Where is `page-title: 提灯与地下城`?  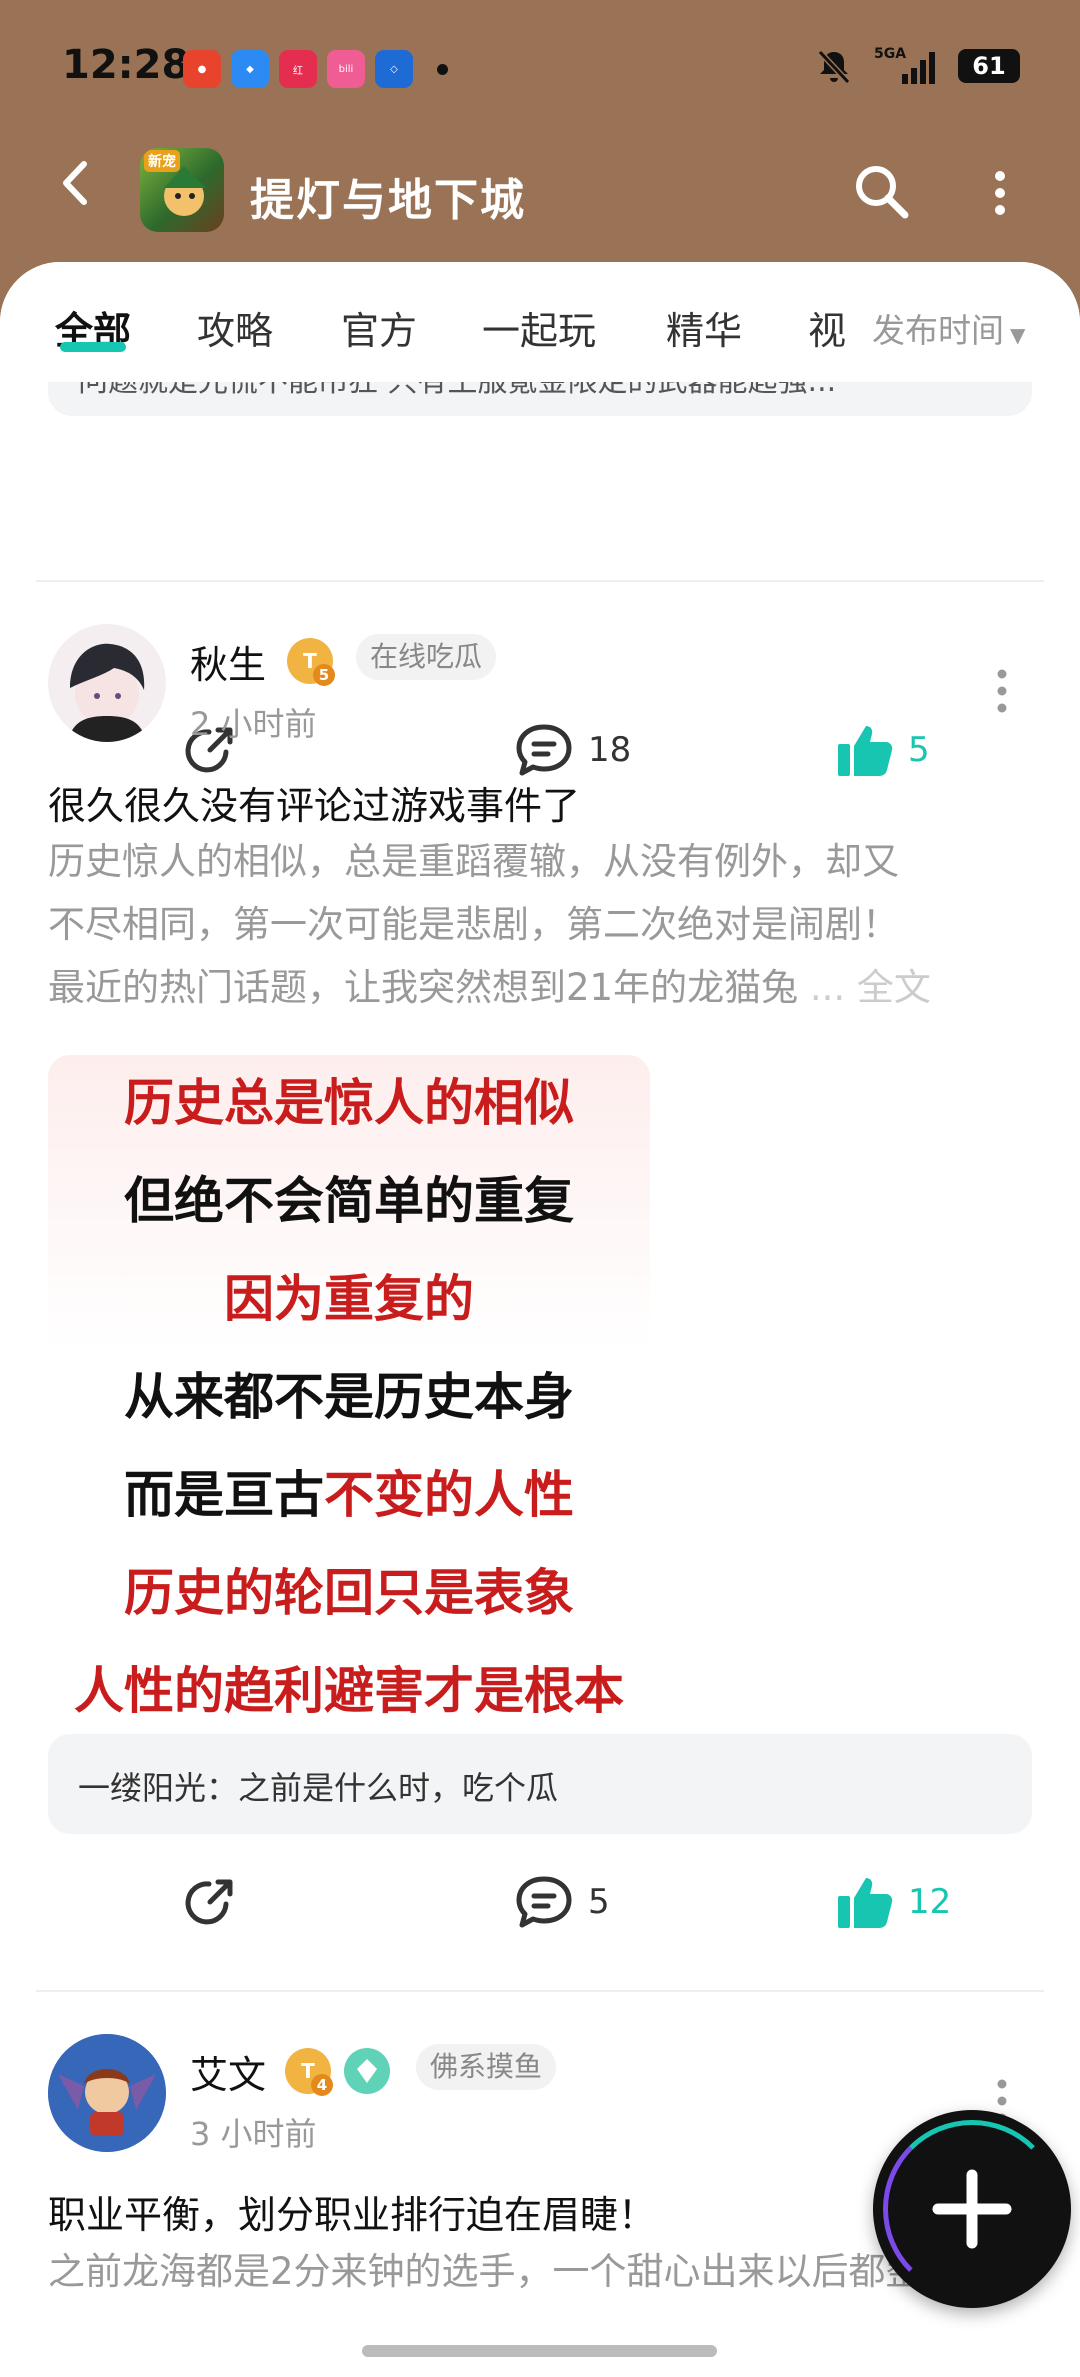 page-title: 提灯与地下城 is located at coordinates (388, 200).